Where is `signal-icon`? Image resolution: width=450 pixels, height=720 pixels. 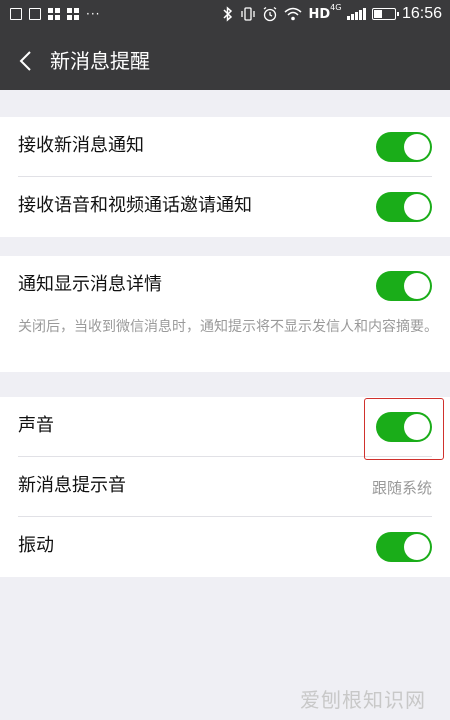 signal-icon is located at coordinates (356, 14).